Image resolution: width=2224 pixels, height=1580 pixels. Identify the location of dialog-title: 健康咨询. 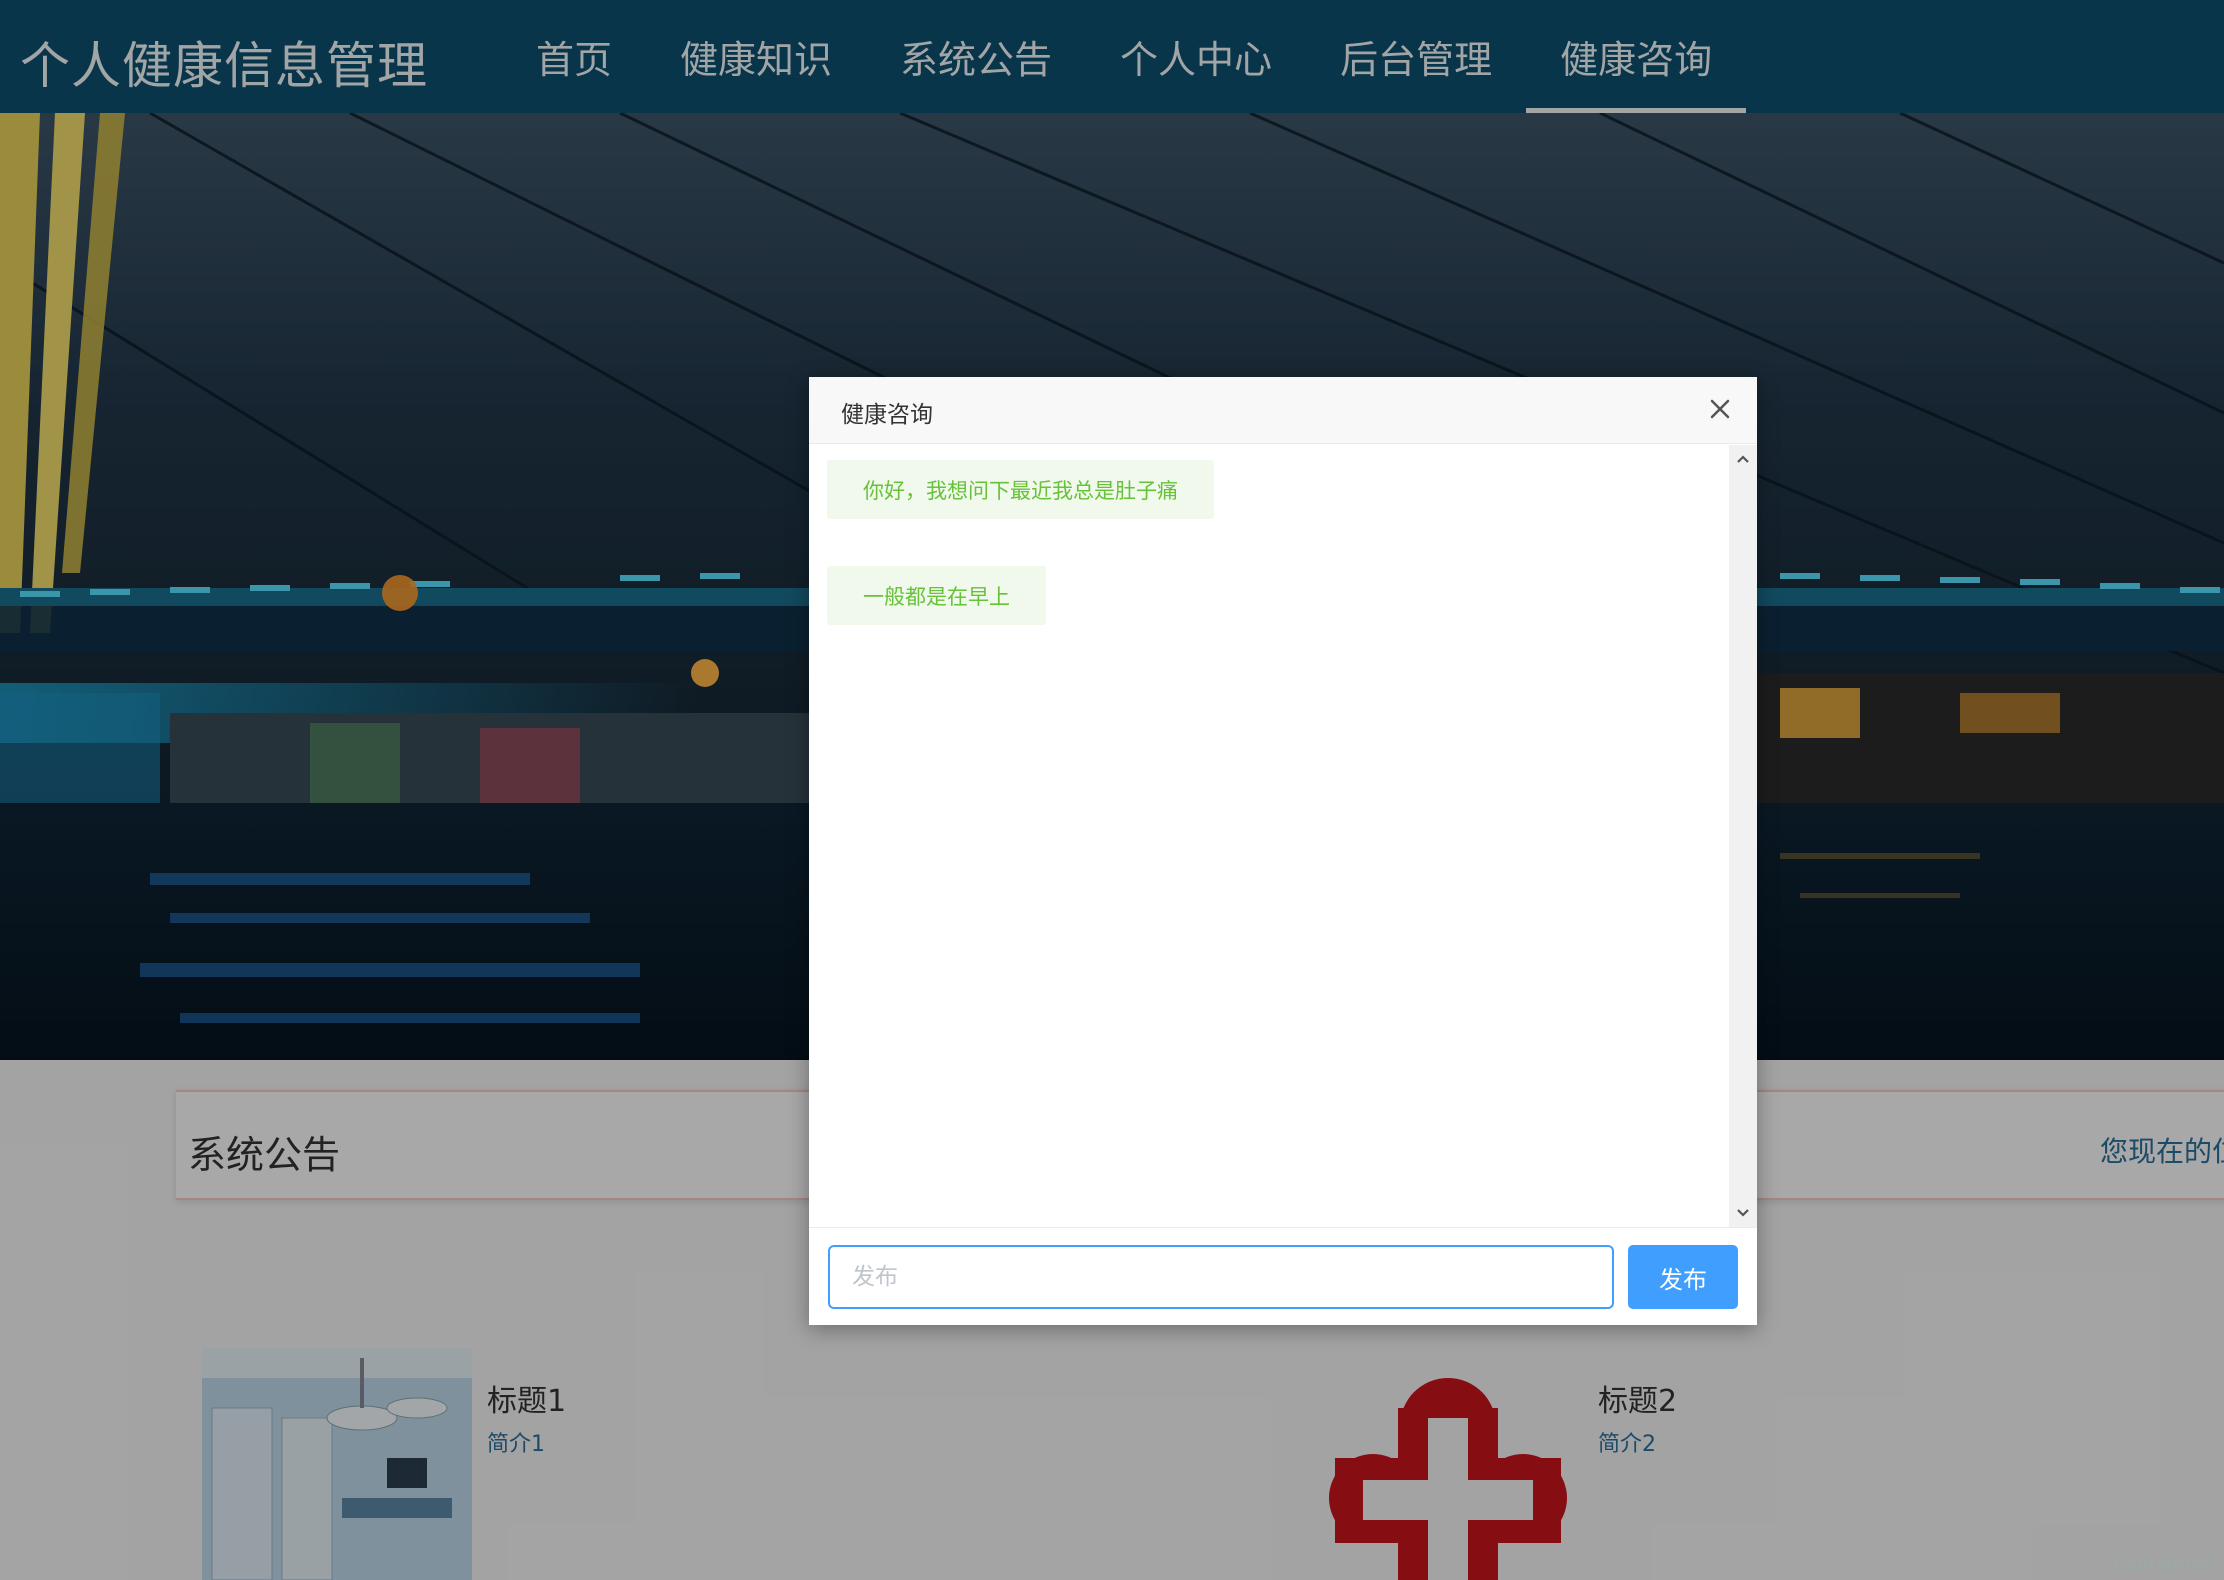
(887, 415).